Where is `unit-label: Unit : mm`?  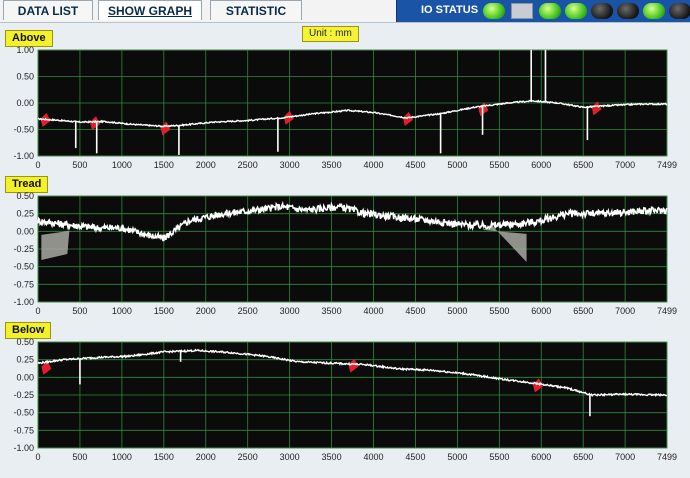
unit-label: Unit : mm is located at coordinates (330, 34).